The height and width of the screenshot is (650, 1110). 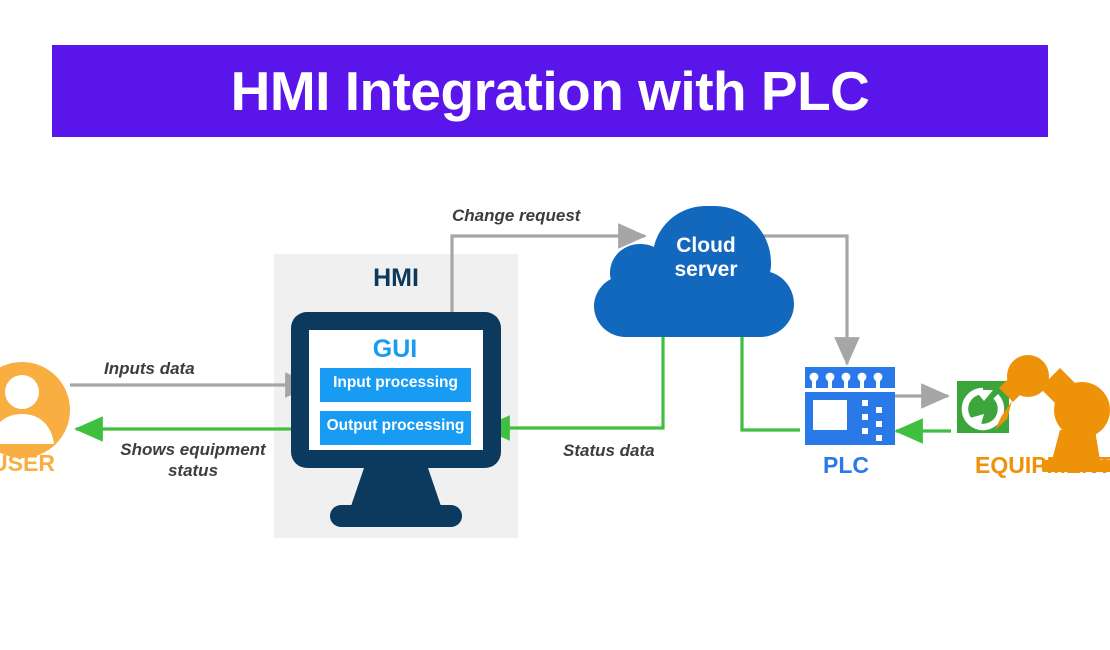 What do you see at coordinates (35, 410) in the screenshot?
I see `user-avatar-icon` at bounding box center [35, 410].